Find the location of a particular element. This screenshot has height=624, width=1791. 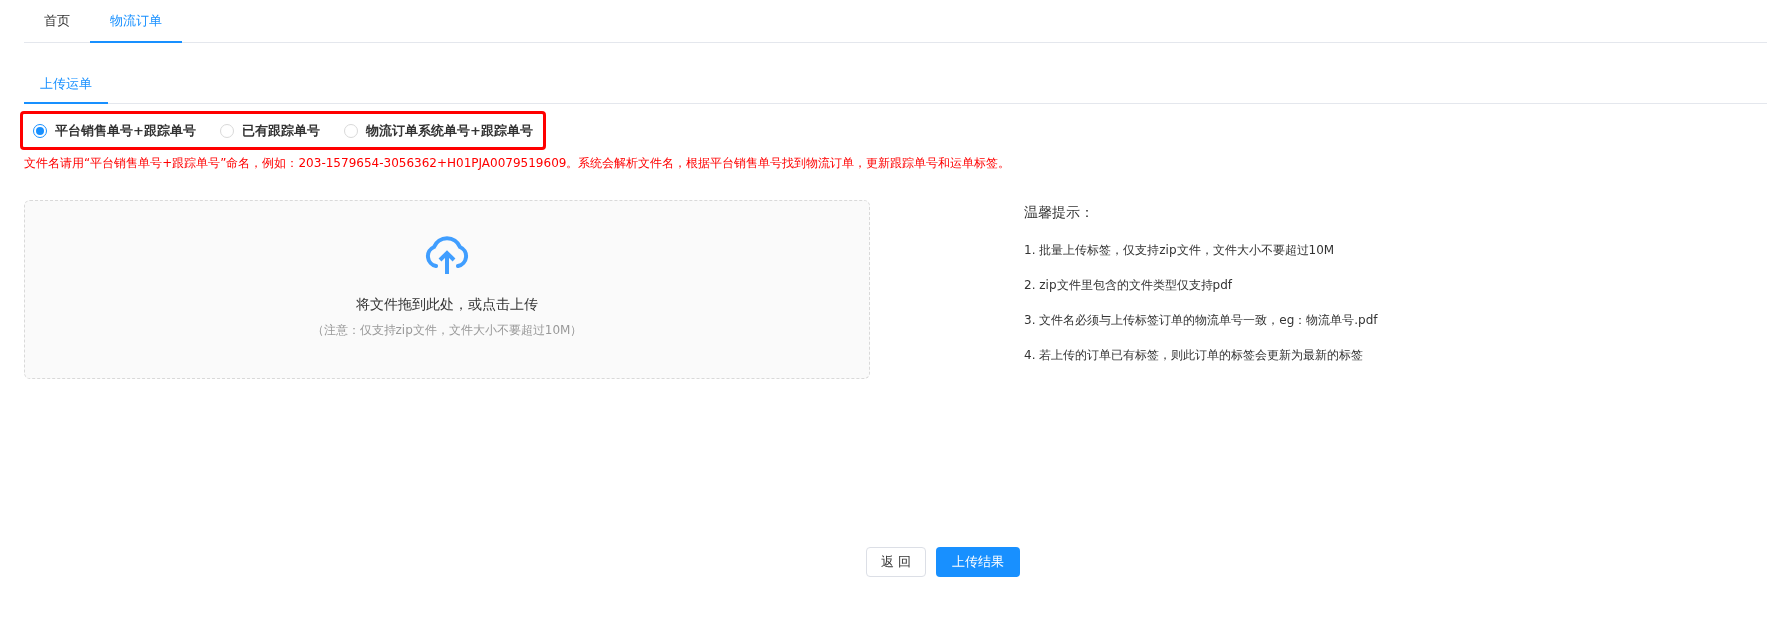

radio-option: 已有跟踪单号 is located at coordinates (269, 130).